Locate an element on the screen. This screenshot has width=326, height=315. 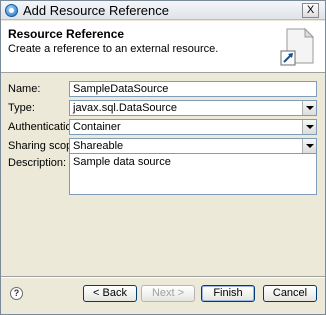
next-button: Next > is located at coordinates (168, 293).